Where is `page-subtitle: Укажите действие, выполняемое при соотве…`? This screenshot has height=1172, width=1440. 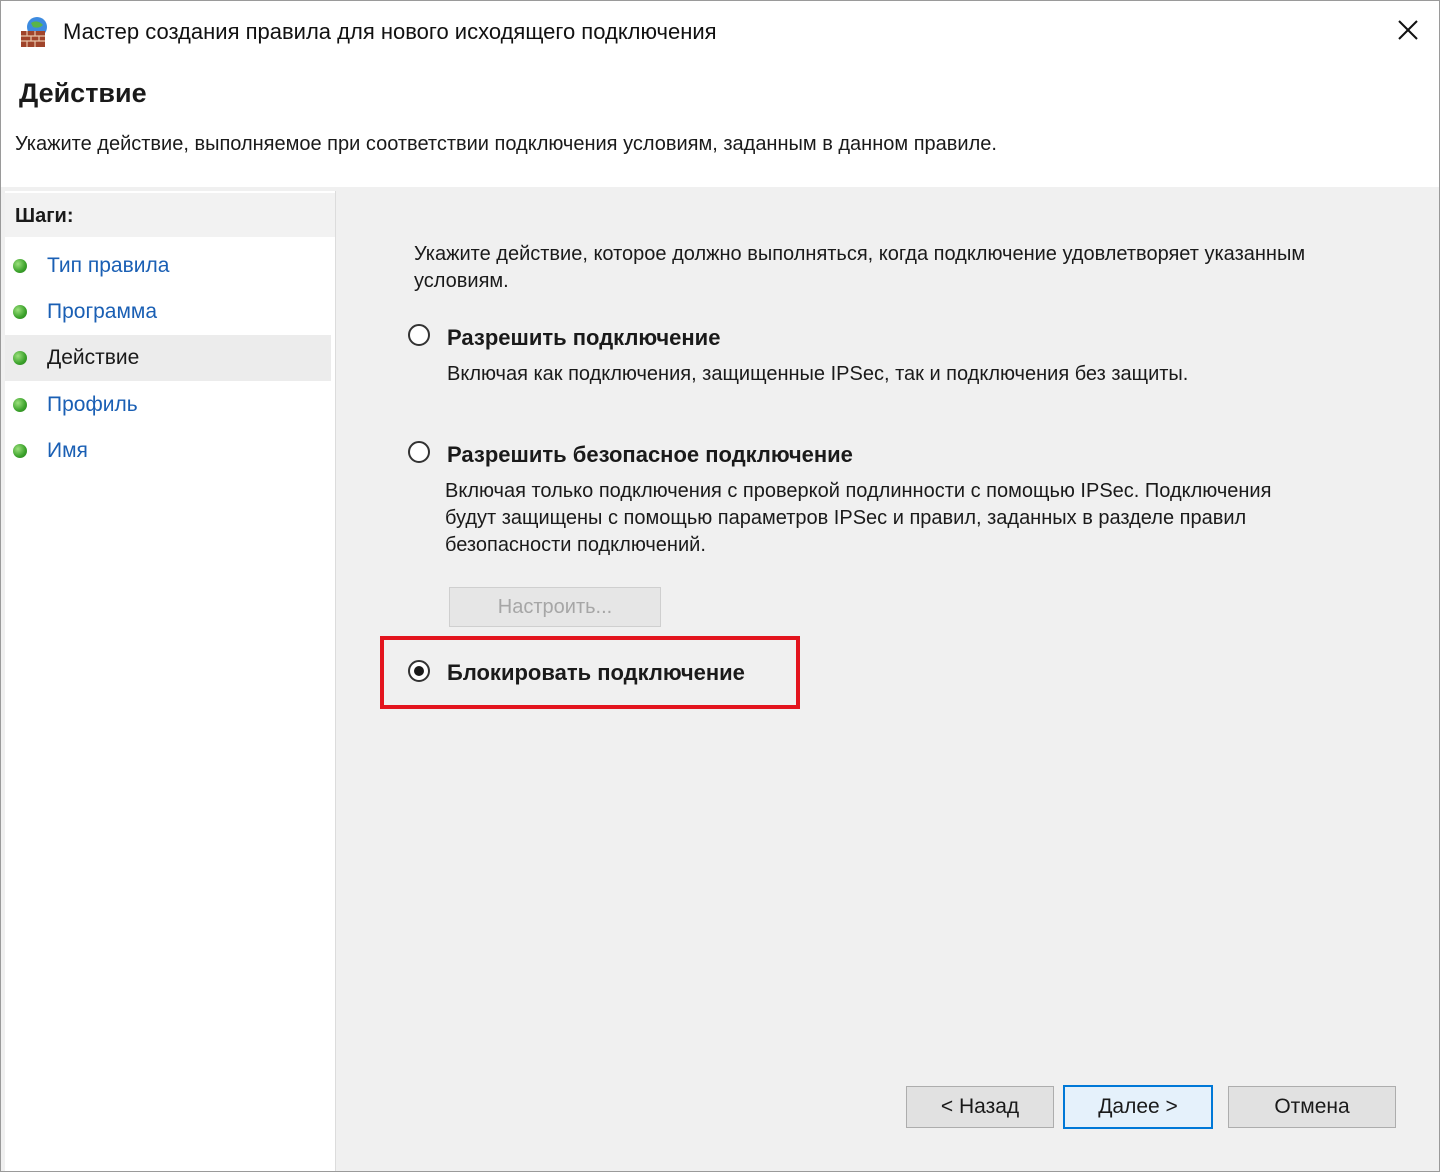 page-subtitle: Укажите действие, выполняемое при соотве… is located at coordinates (506, 144).